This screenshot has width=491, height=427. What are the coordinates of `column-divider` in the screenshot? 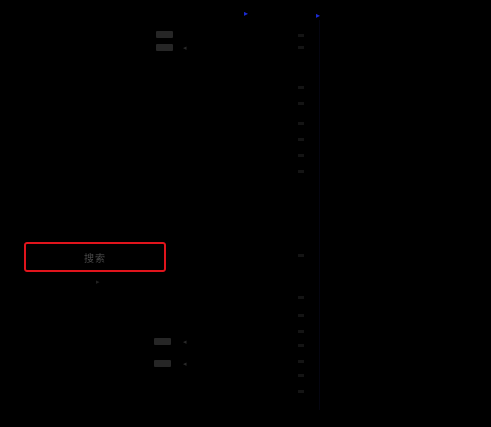 It's located at (319, 215).